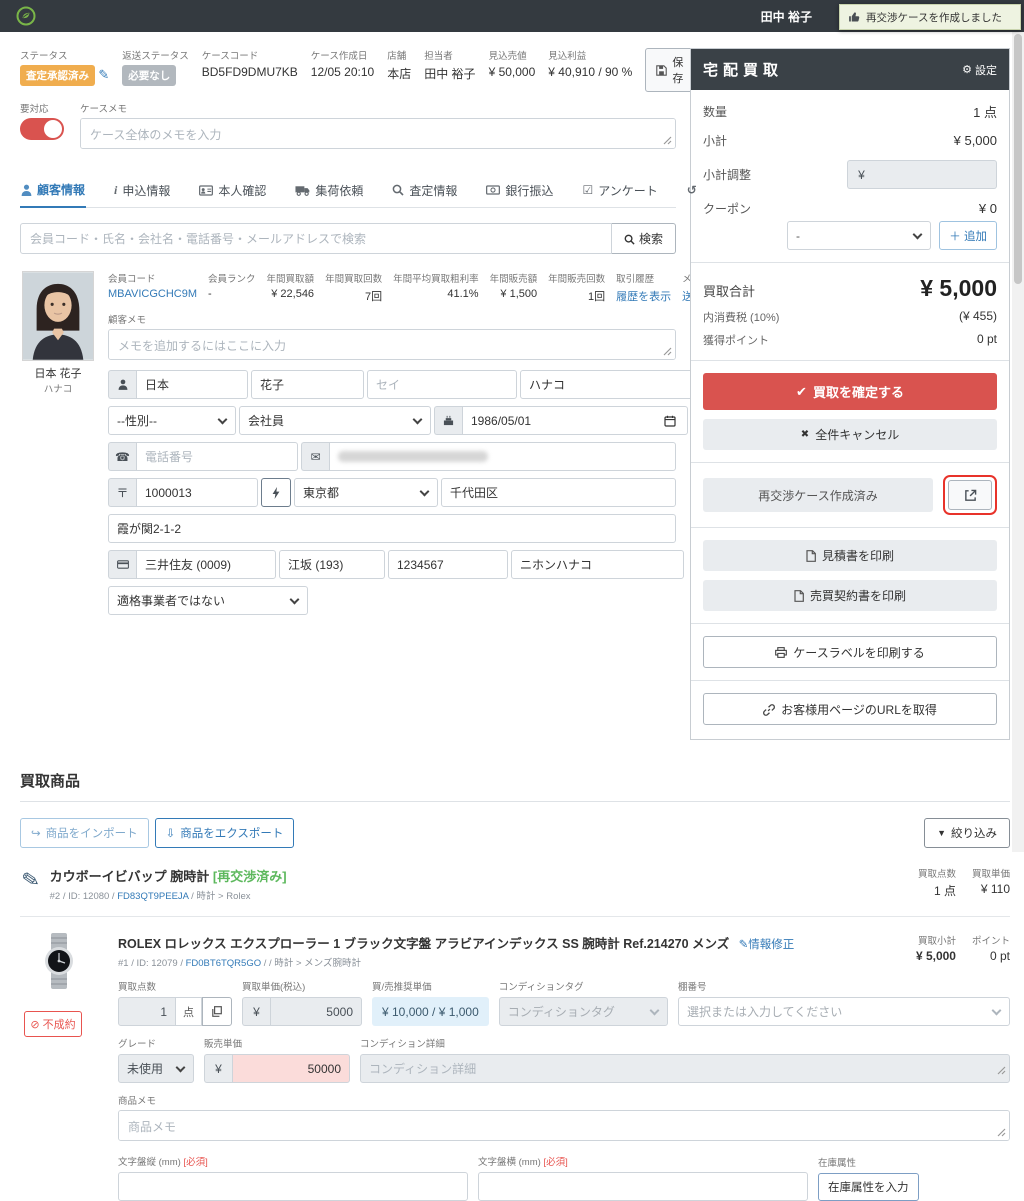 Image resolution: width=1024 pixels, height=1201 pixels. Describe the element at coordinates (392, 344) in the screenshot. I see `customer-memo-input` at that location.